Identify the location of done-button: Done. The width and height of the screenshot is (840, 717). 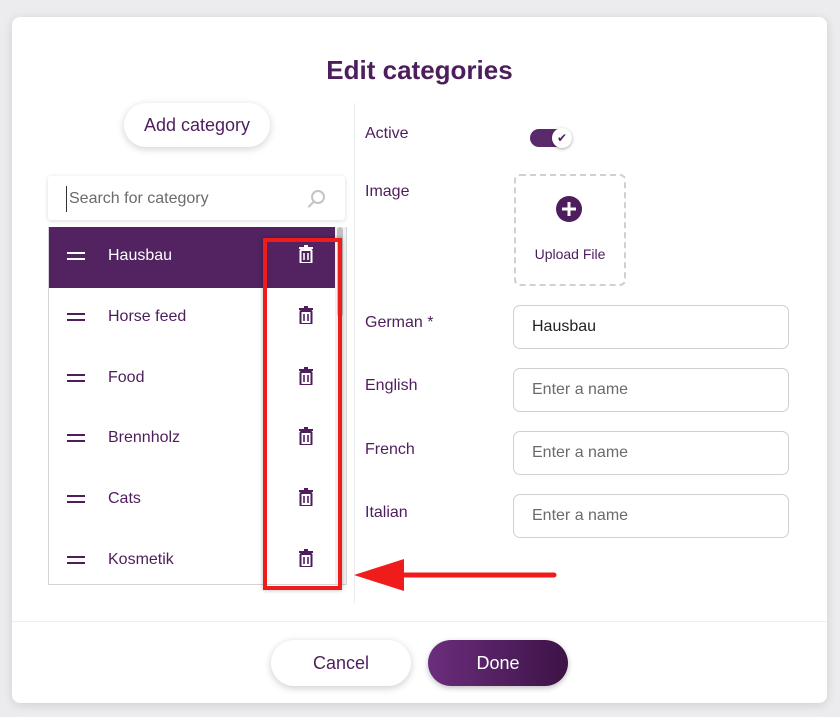
(498, 663).